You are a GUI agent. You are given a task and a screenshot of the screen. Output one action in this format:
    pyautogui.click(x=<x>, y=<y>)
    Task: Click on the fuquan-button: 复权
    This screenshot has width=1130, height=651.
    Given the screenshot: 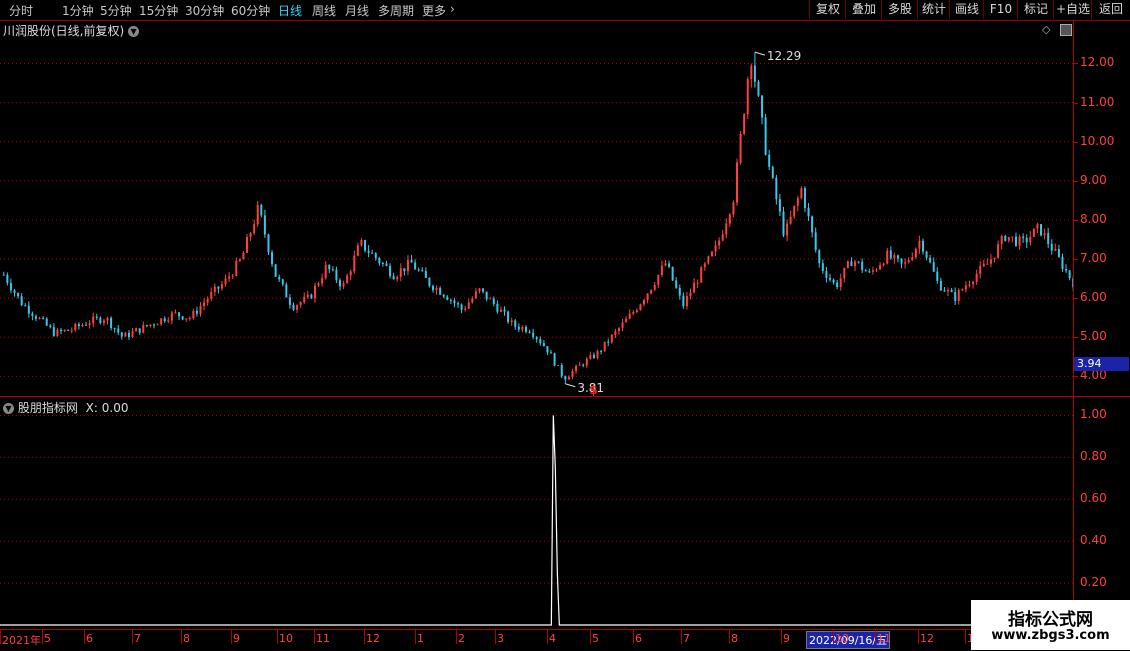 What is the action you would take?
    pyautogui.click(x=827, y=9)
    